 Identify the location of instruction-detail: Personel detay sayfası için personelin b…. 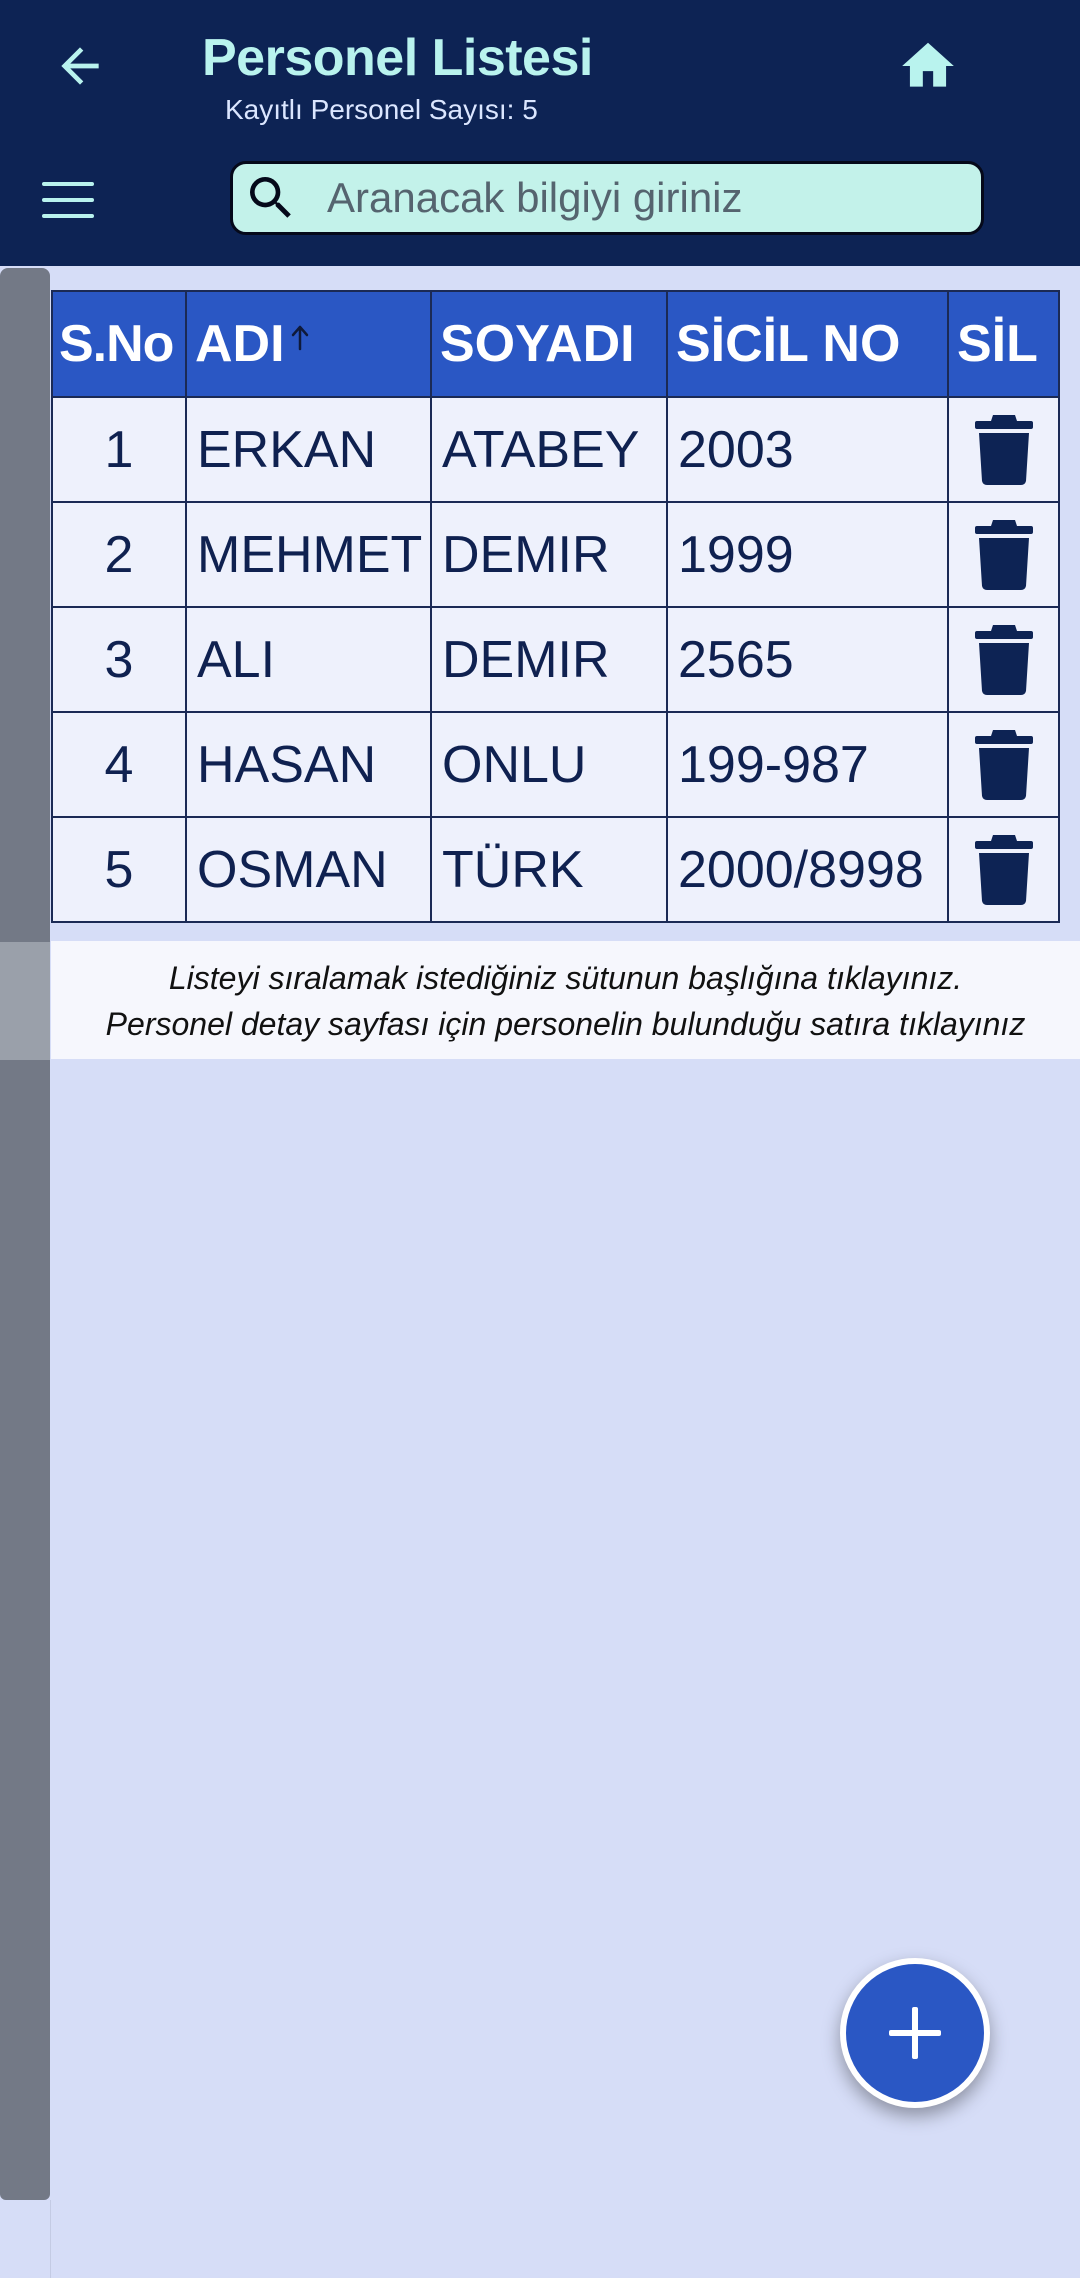
(565, 1024).